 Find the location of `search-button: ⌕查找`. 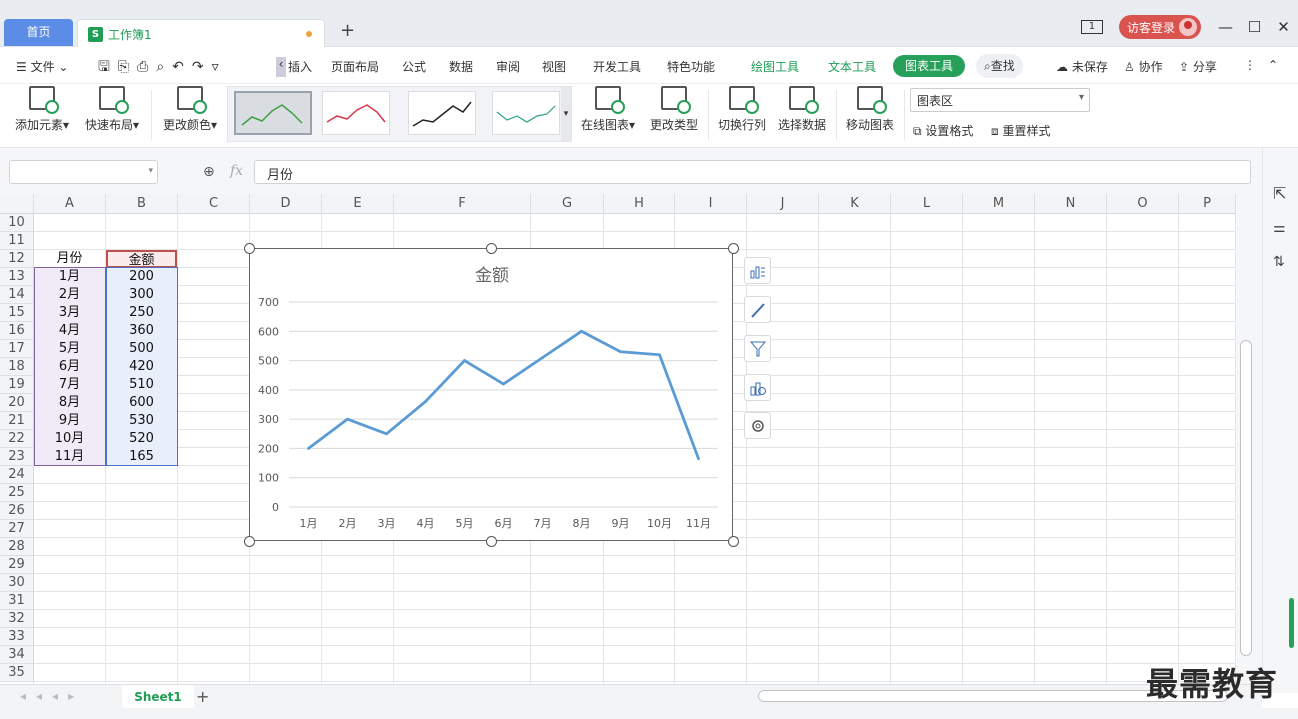

search-button: ⌕查找 is located at coordinates (999, 66).